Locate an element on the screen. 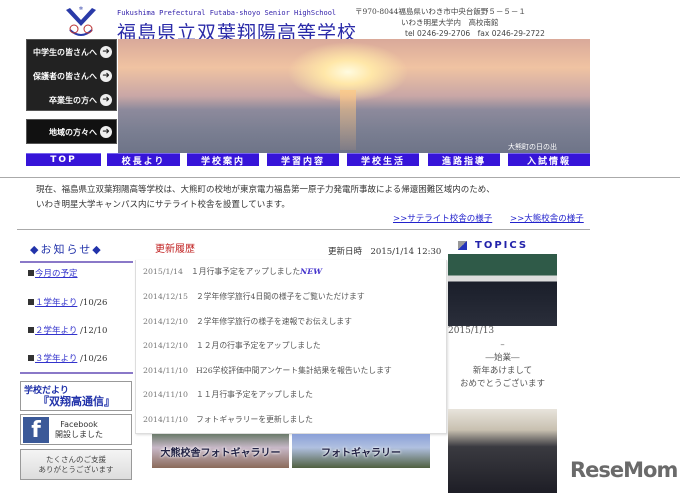  nav-parents: 保護者の皆さんへ ➜ is located at coordinates (71, 76).